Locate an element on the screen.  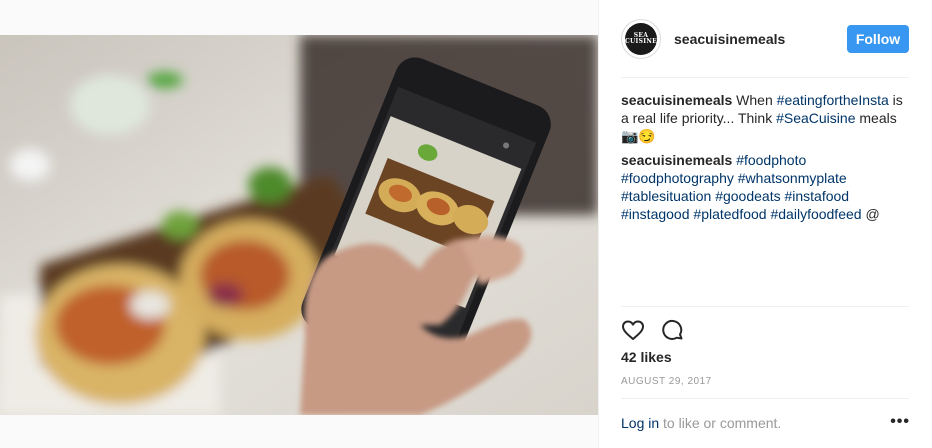
hashtag-link: #goodeats is located at coordinates (747, 196).